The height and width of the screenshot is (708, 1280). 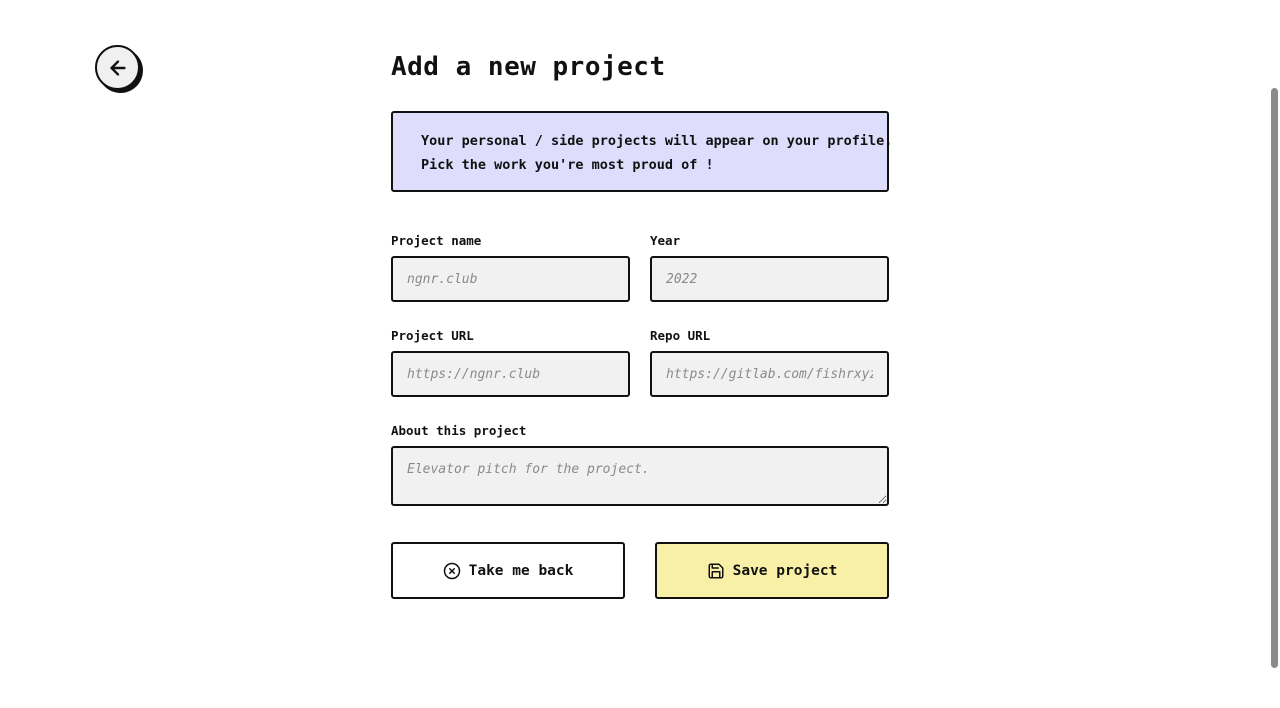 I want to click on project-name-label: Project name, so click(x=436, y=240).